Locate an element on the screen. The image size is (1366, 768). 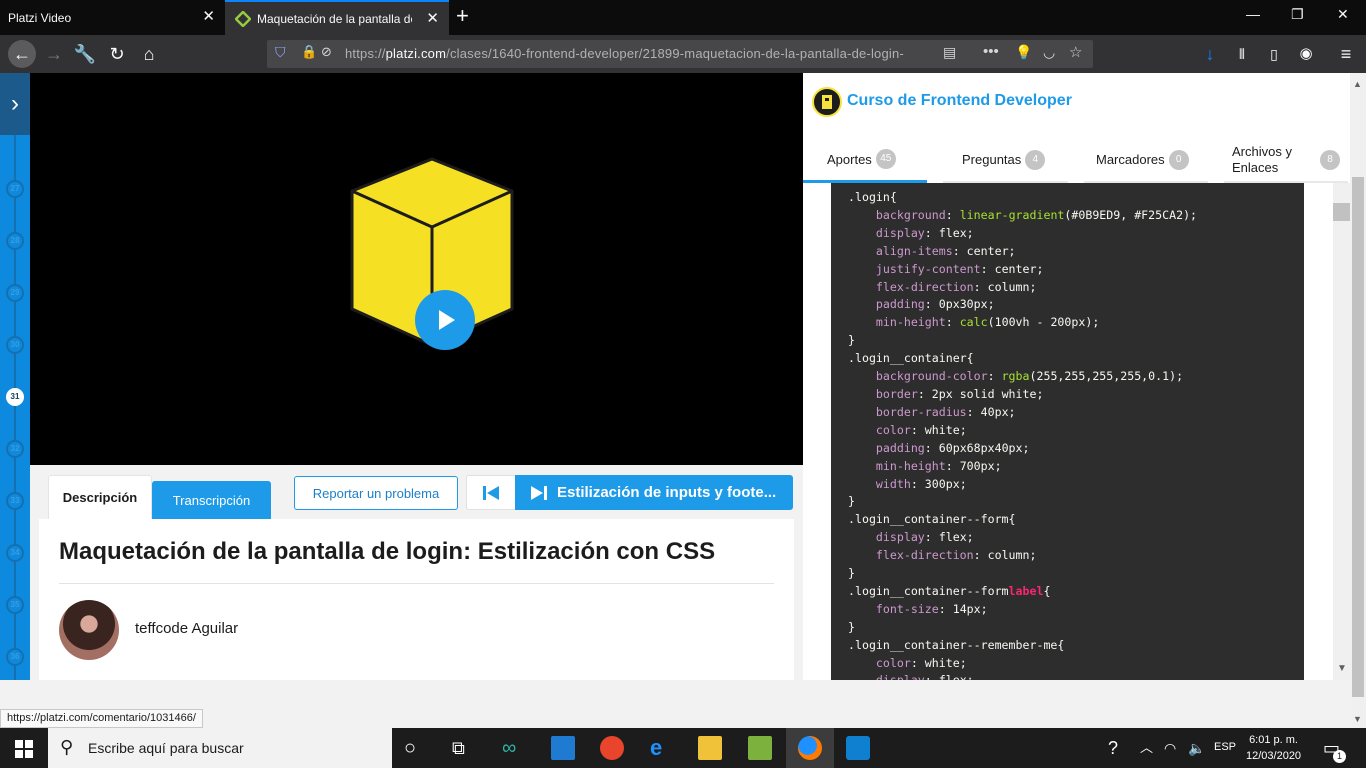
back-icon: ← is located at coordinates (22, 54).